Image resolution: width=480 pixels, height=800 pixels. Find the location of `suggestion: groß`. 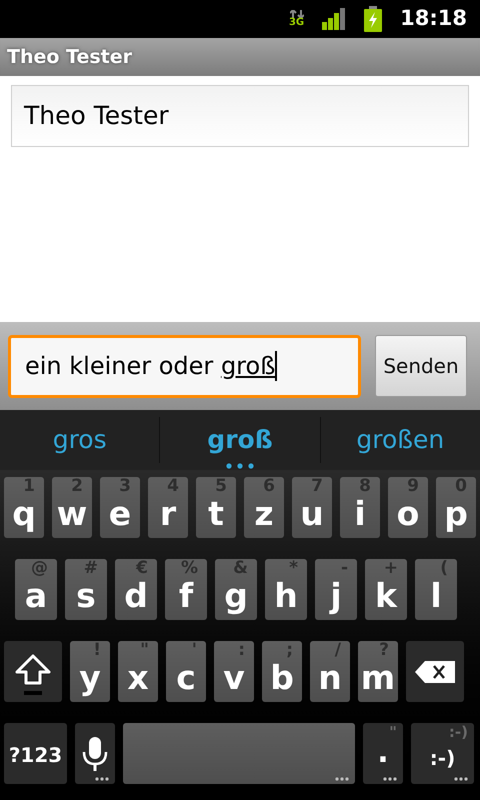

suggestion: groß is located at coordinates (240, 440).